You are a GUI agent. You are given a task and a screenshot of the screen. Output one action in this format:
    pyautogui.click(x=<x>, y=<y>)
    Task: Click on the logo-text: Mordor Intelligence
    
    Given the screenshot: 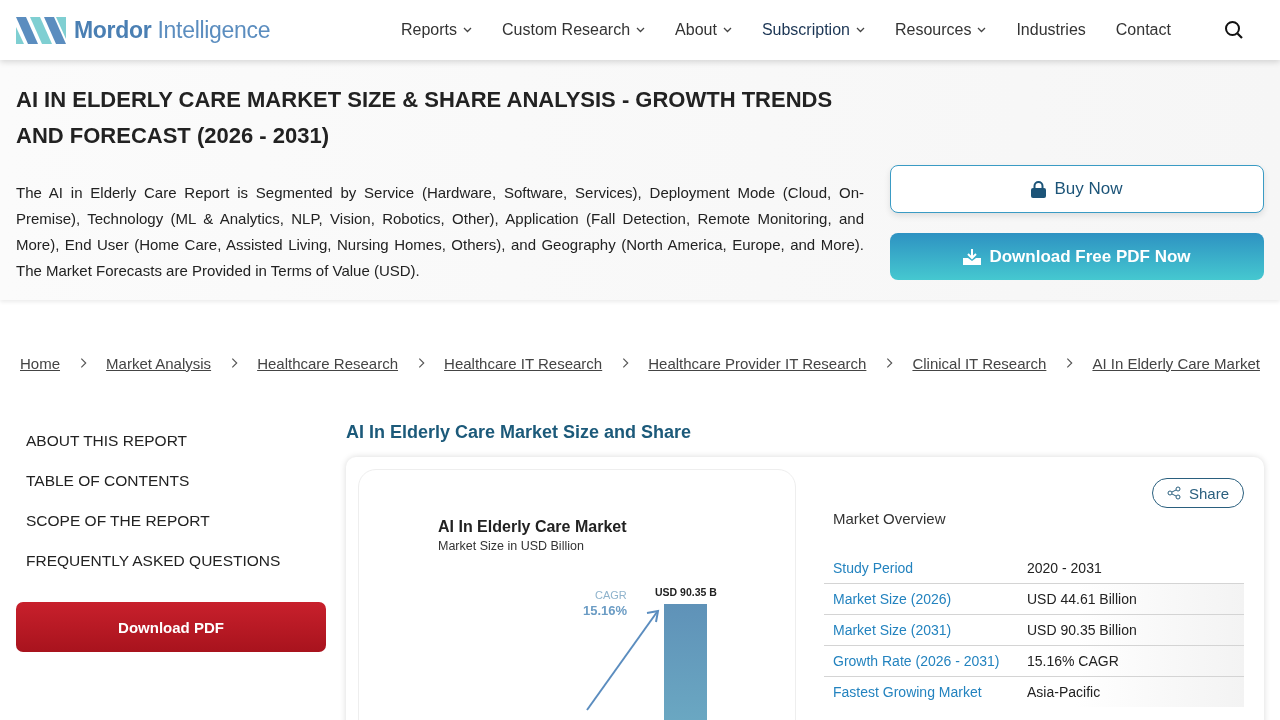 What is the action you would take?
    pyautogui.click(x=172, y=30)
    